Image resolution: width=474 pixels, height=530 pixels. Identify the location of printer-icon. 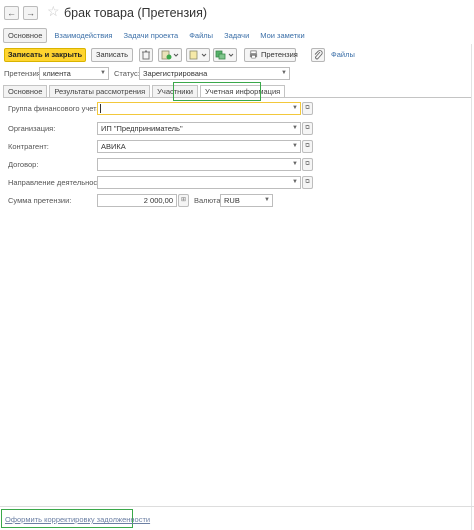
(253, 54).